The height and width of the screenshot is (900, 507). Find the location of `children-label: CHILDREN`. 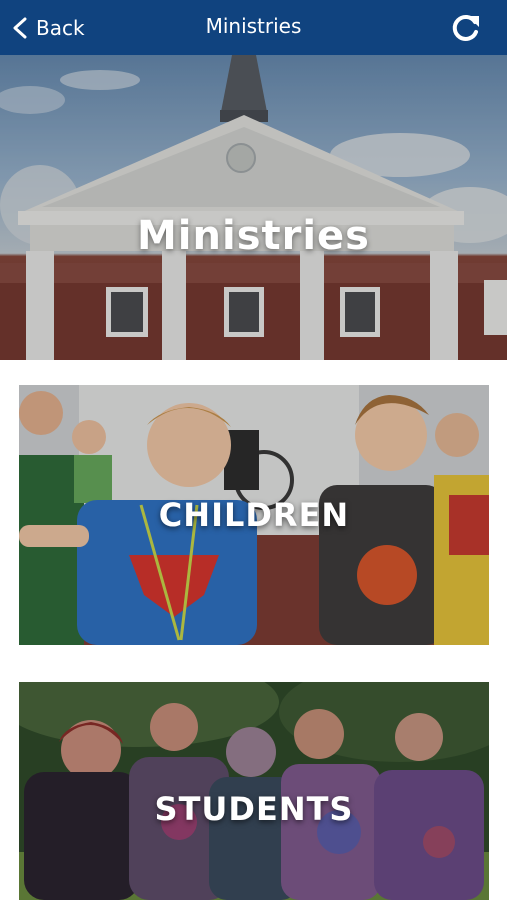

children-label: CHILDREN is located at coordinates (254, 515).